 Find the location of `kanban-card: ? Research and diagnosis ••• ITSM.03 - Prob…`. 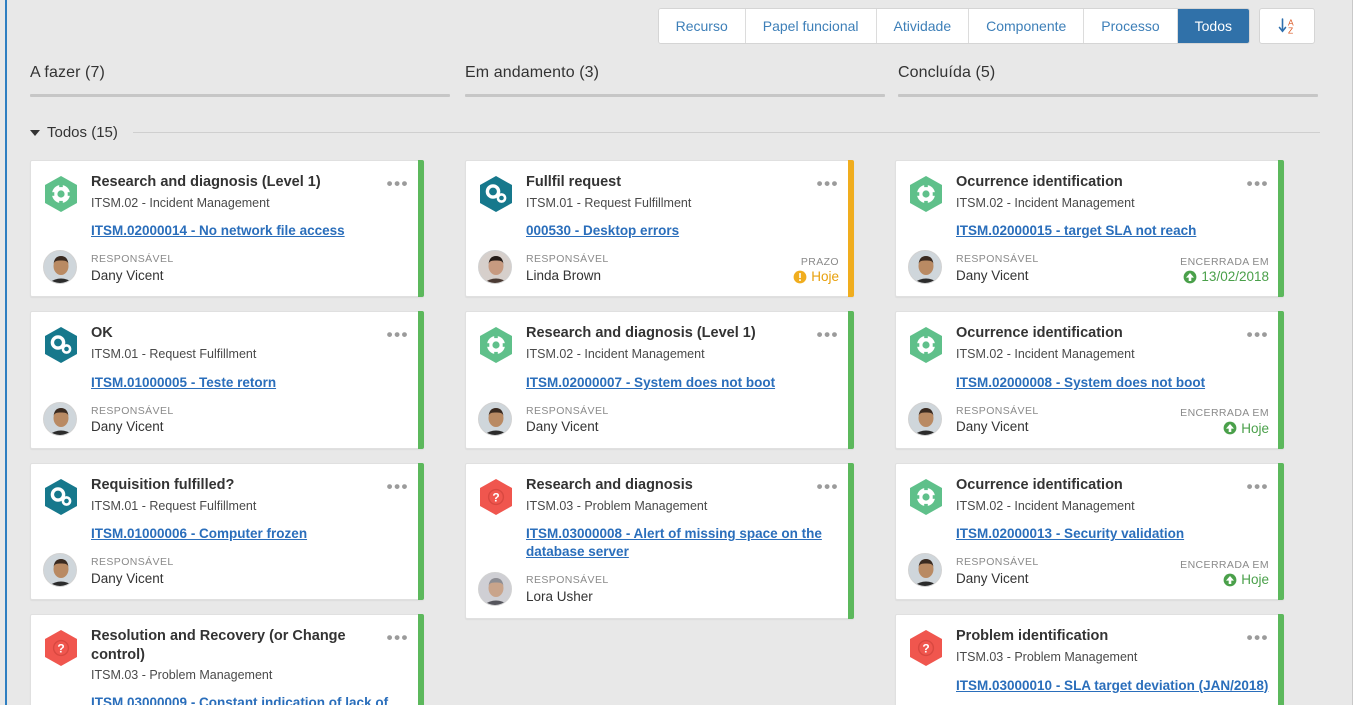

kanban-card: ? Research and diagnosis ••• ITSM.03 - Prob… is located at coordinates (659, 540).